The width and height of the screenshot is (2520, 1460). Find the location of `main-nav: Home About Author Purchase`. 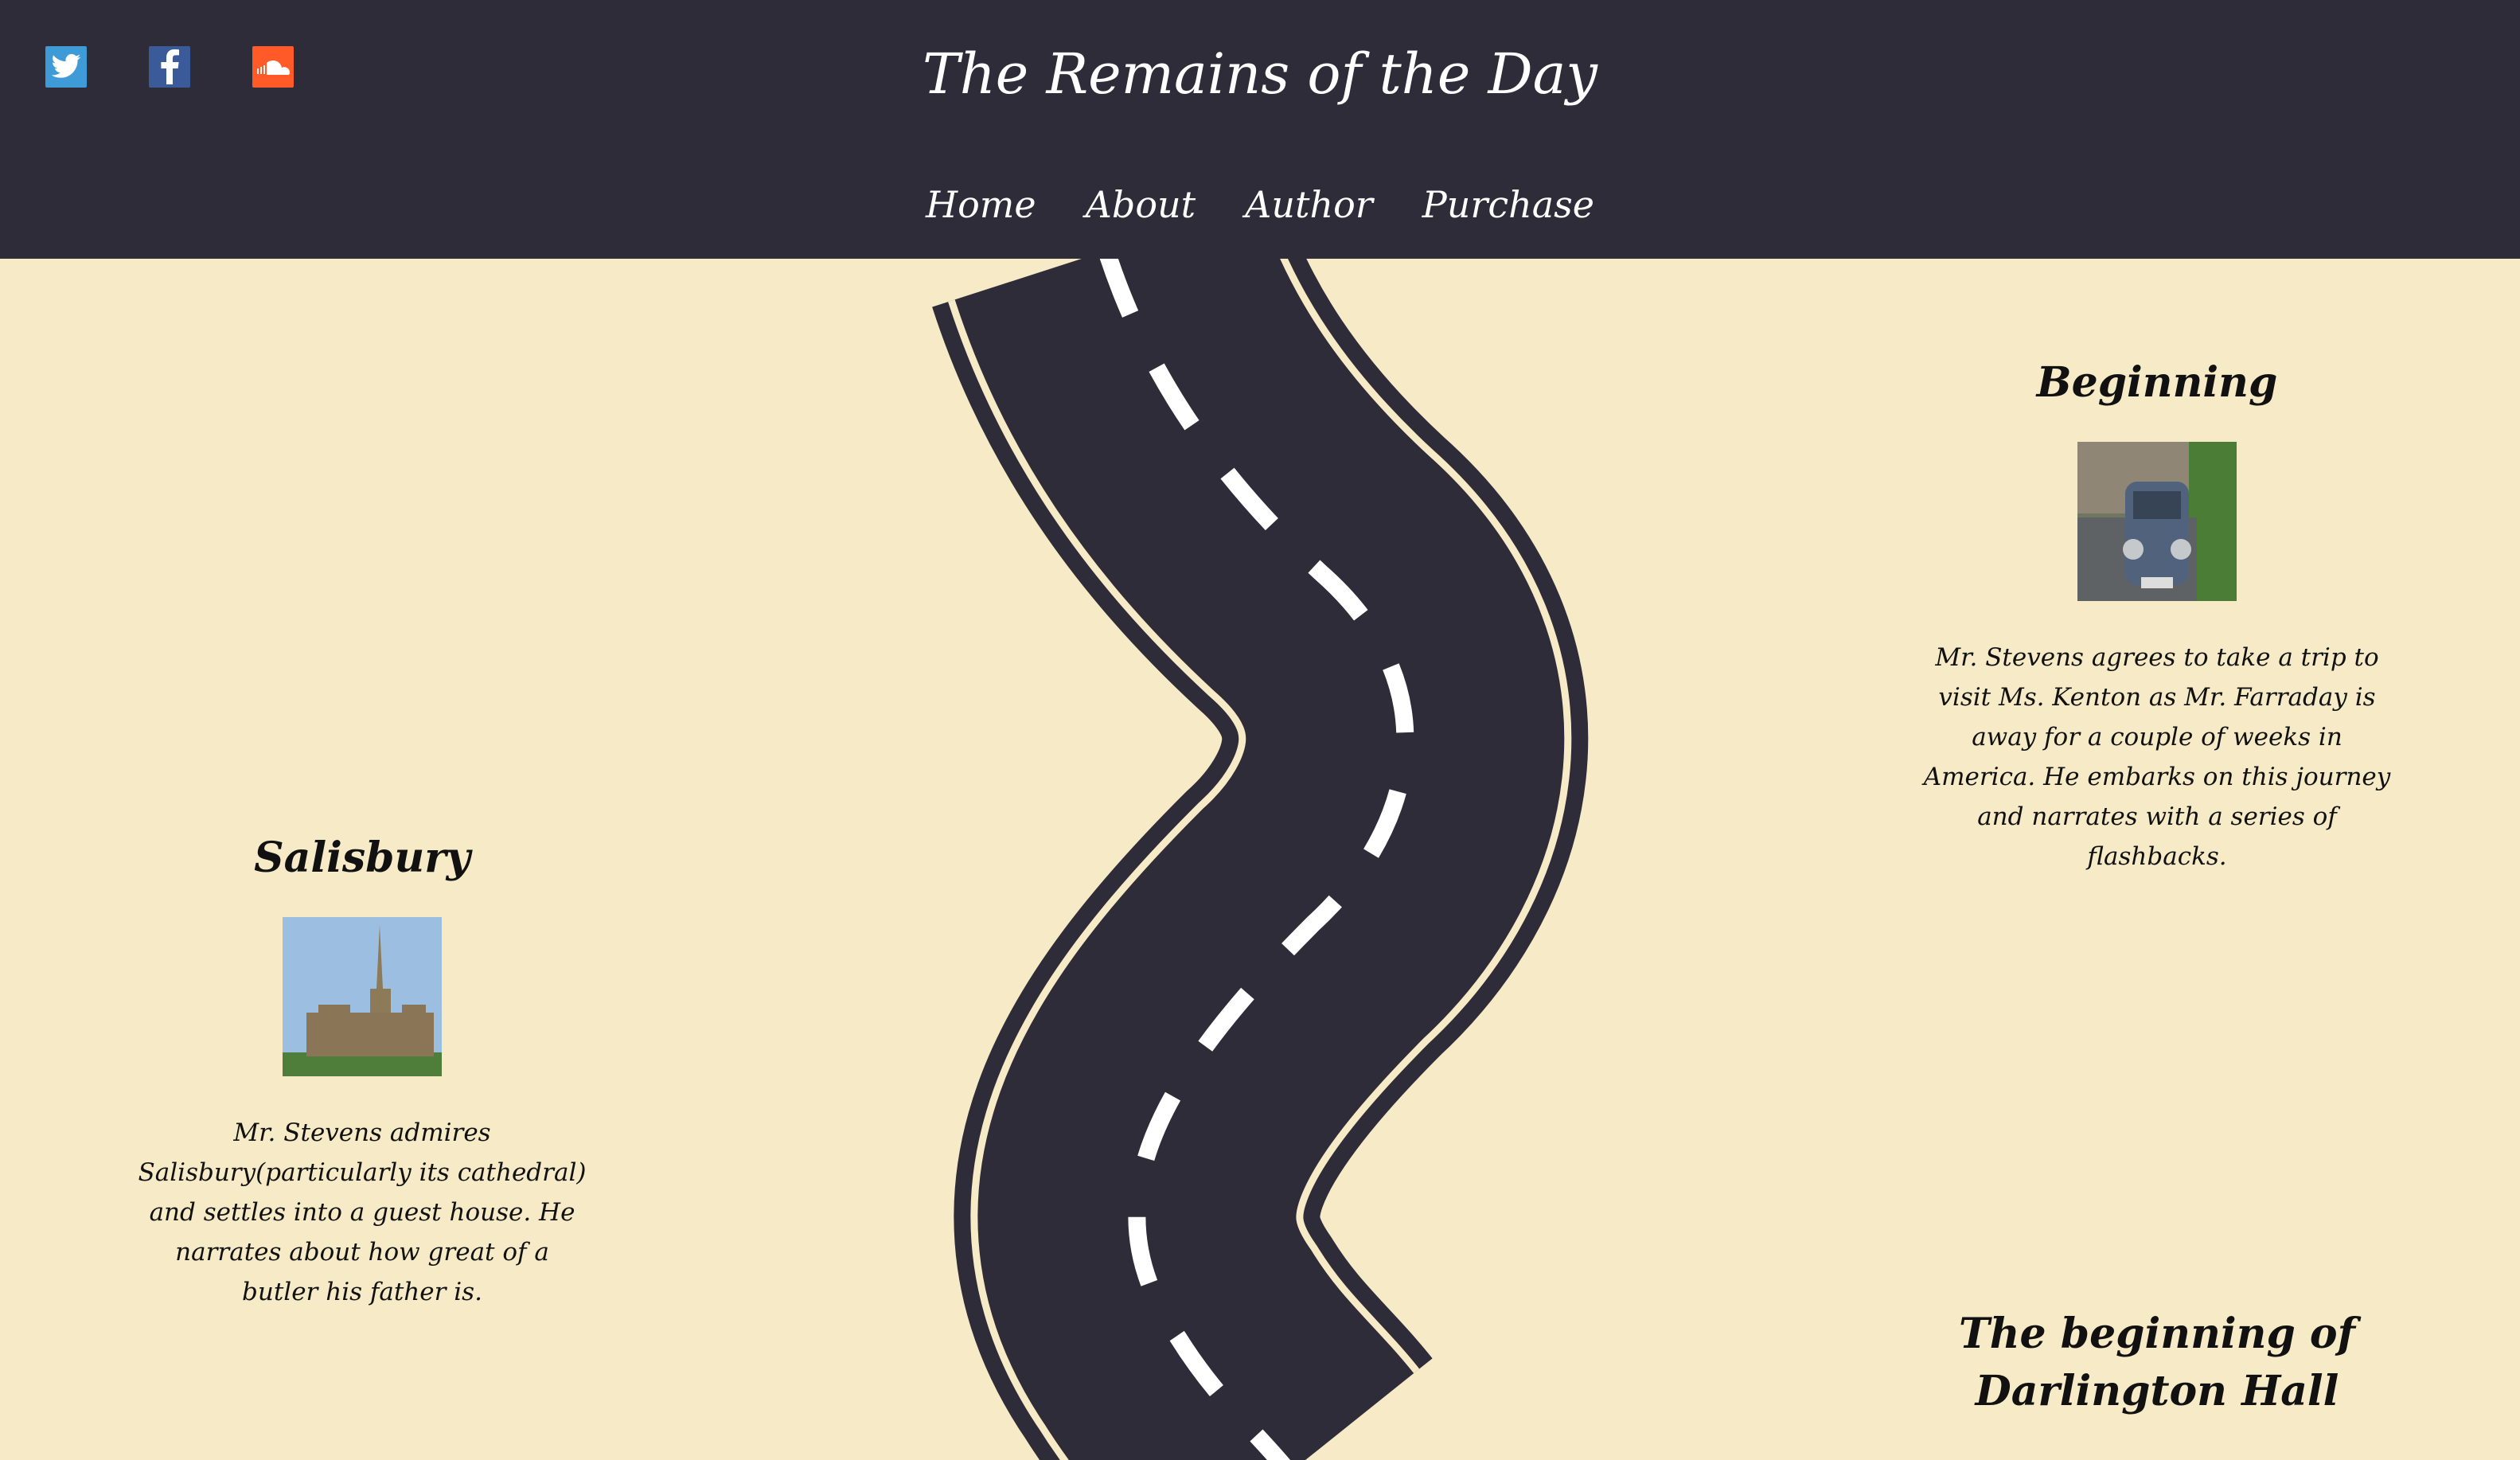

main-nav: Home About Author Purchase is located at coordinates (1260, 204).